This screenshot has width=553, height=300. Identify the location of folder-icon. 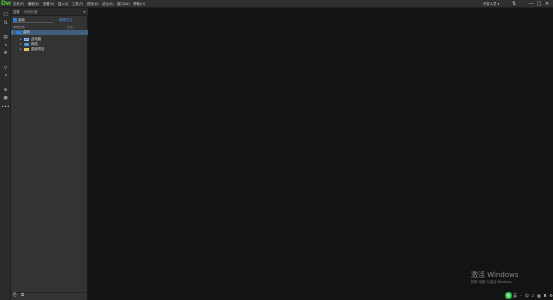
(26, 49).